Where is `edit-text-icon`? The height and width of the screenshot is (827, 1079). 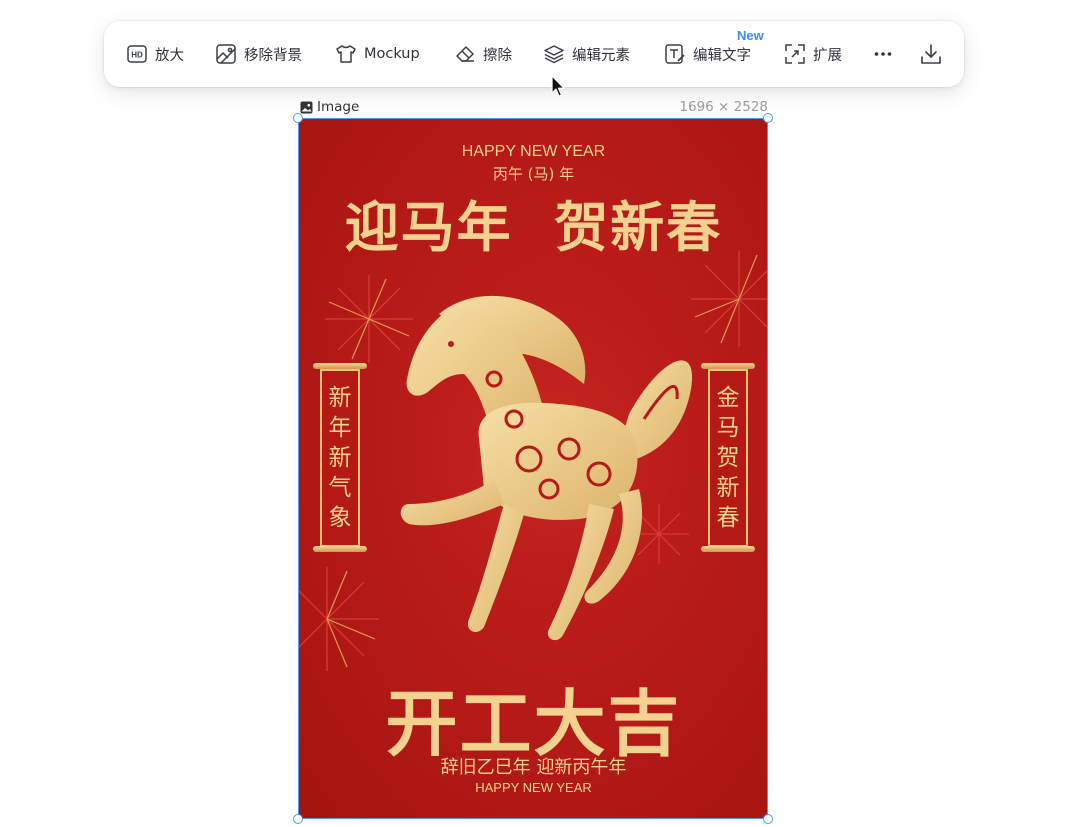 edit-text-icon is located at coordinates (675, 54).